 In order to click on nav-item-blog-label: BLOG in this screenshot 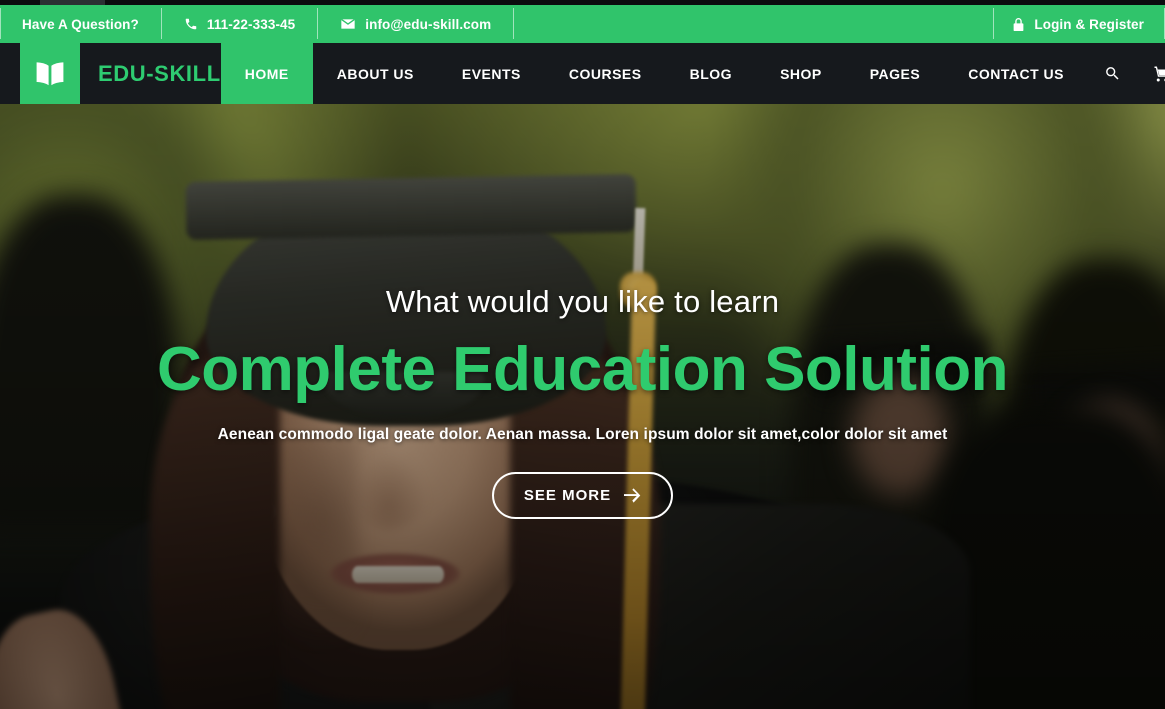, I will do `click(711, 73)`.